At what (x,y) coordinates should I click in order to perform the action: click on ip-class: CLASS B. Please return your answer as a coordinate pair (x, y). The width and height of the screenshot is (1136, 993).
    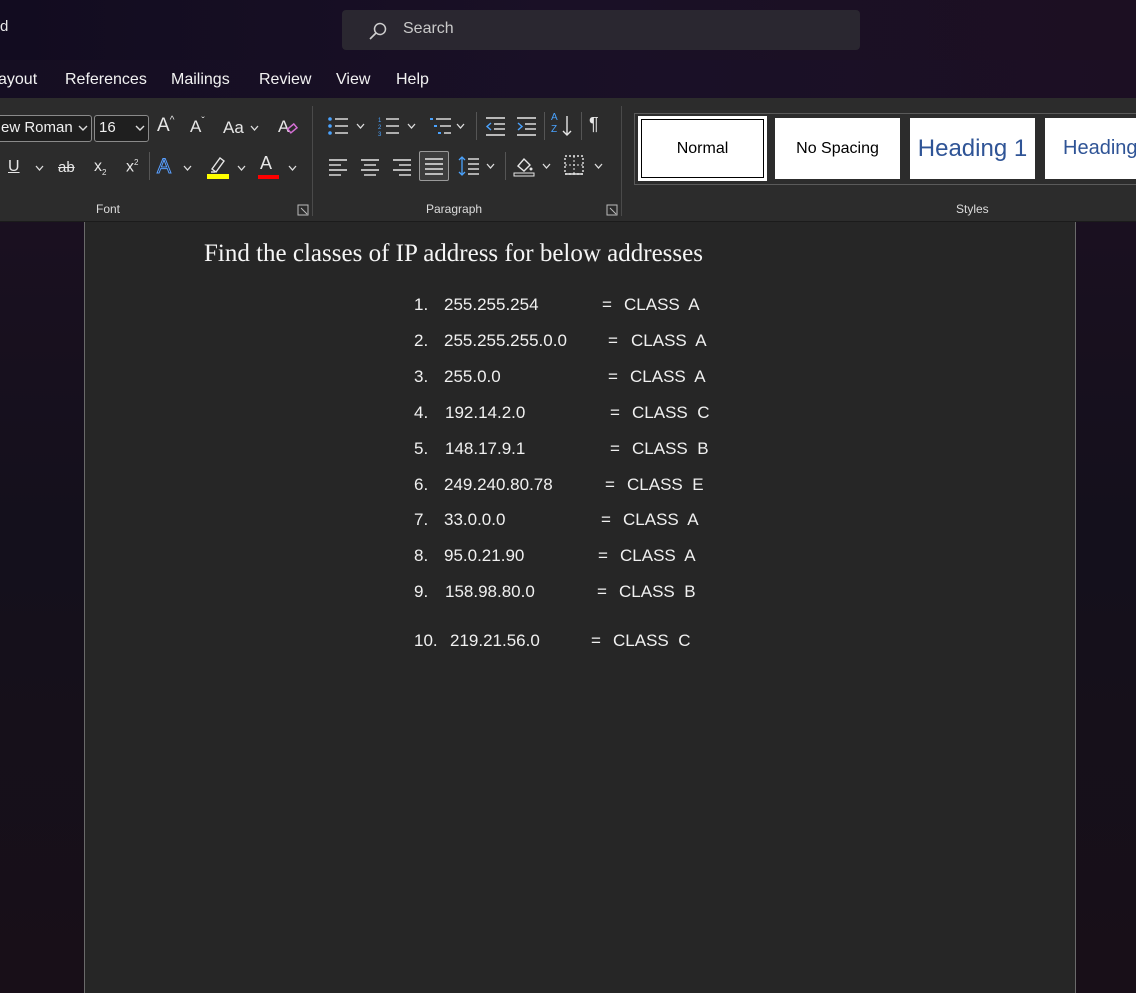
    Looking at the image, I should click on (657, 591).